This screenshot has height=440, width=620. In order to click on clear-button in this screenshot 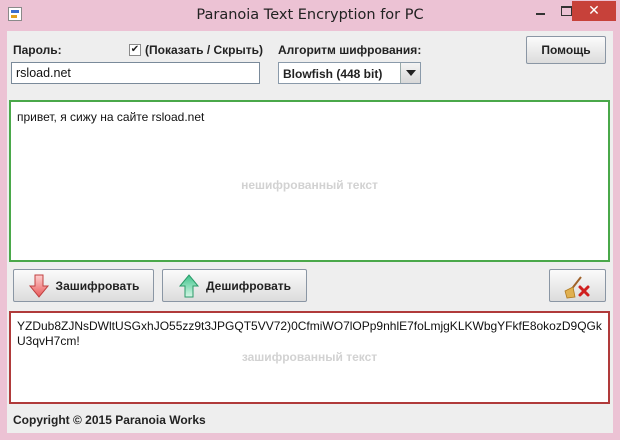, I will do `click(577, 285)`.